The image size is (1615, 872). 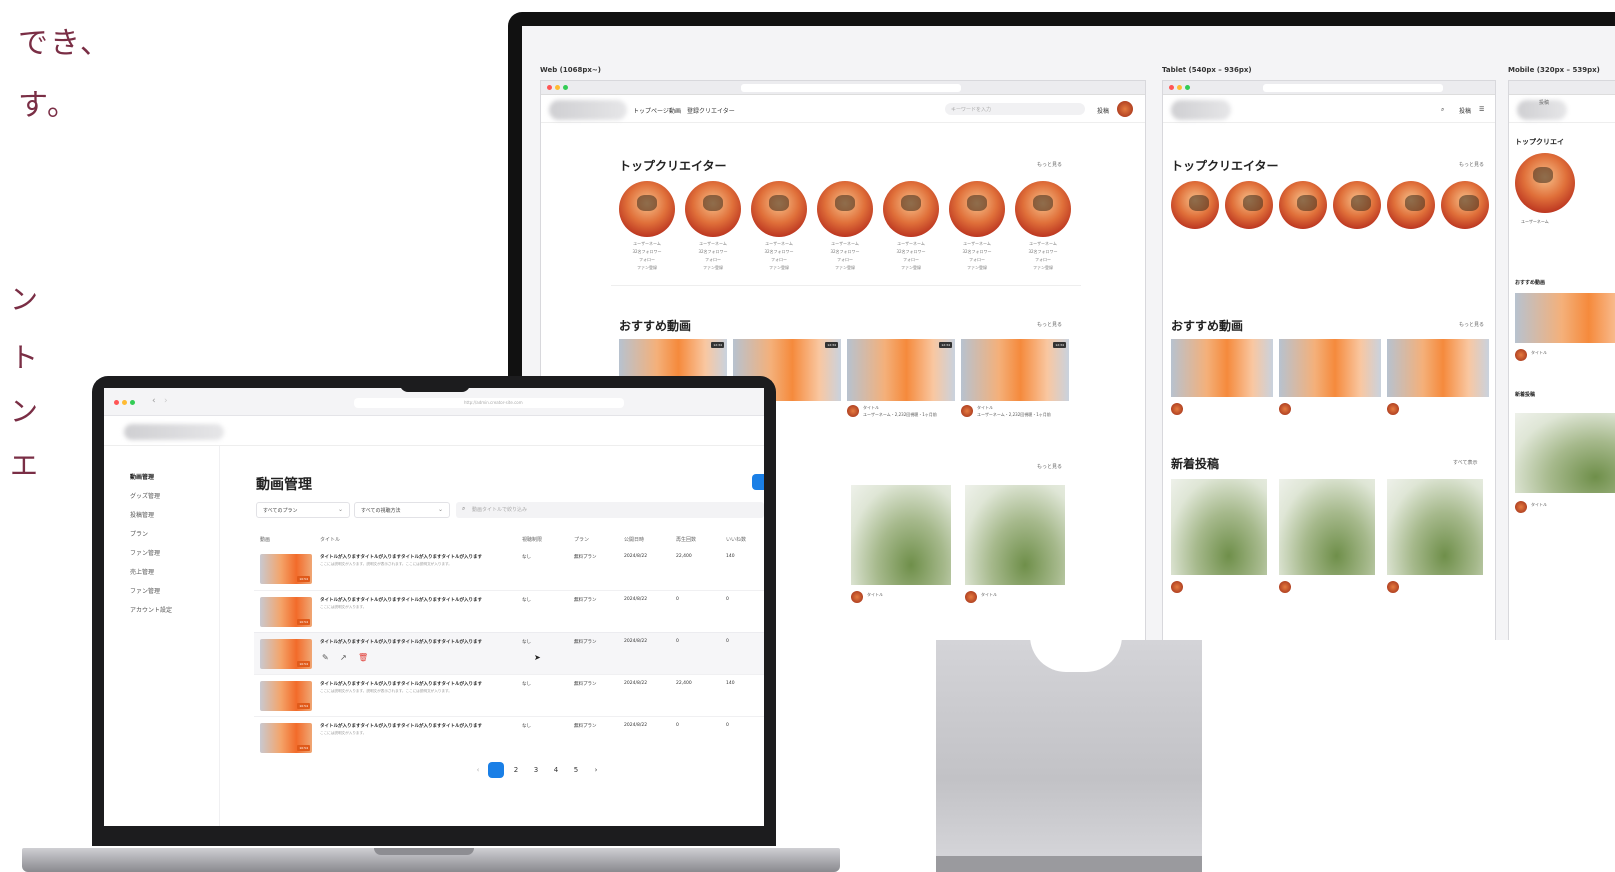 What do you see at coordinates (851, 88) in the screenshot?
I see `web-url-bar` at bounding box center [851, 88].